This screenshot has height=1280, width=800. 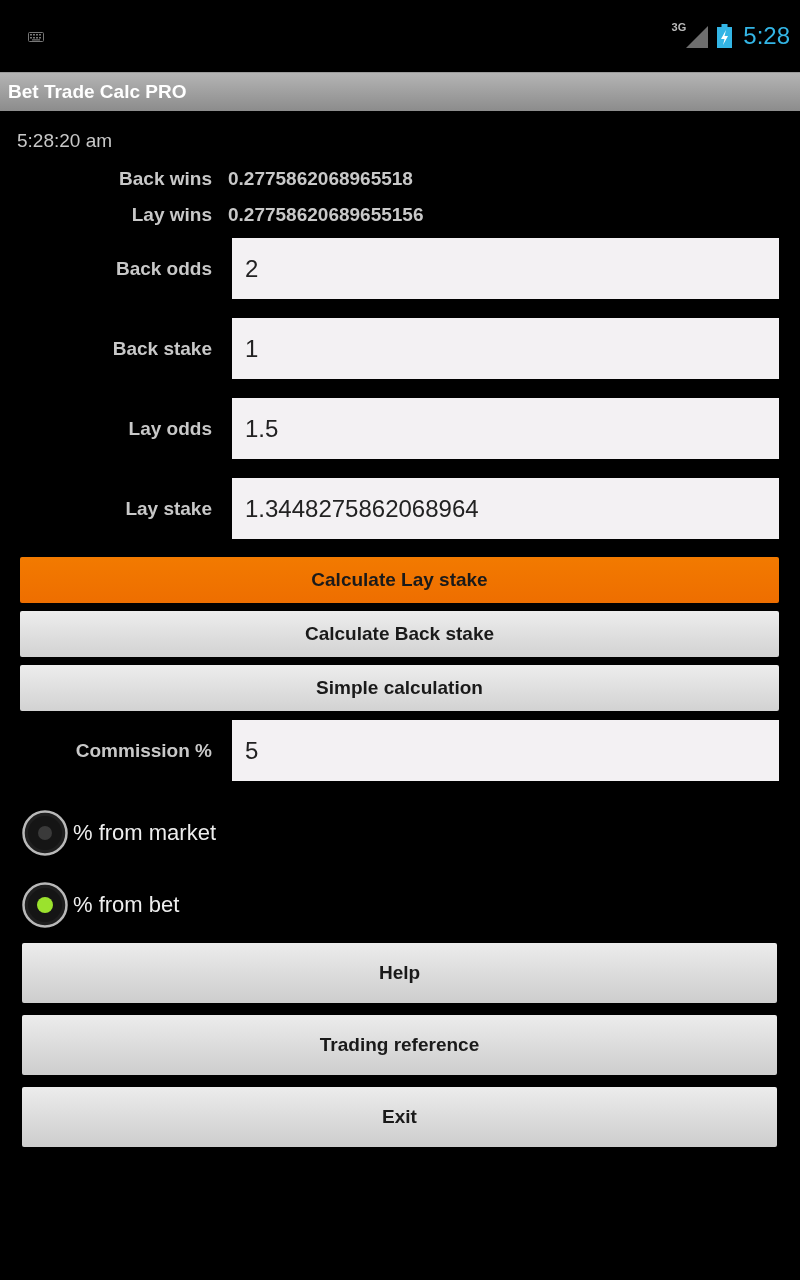 I want to click on field-label: Lay stake, so click(x=168, y=508).